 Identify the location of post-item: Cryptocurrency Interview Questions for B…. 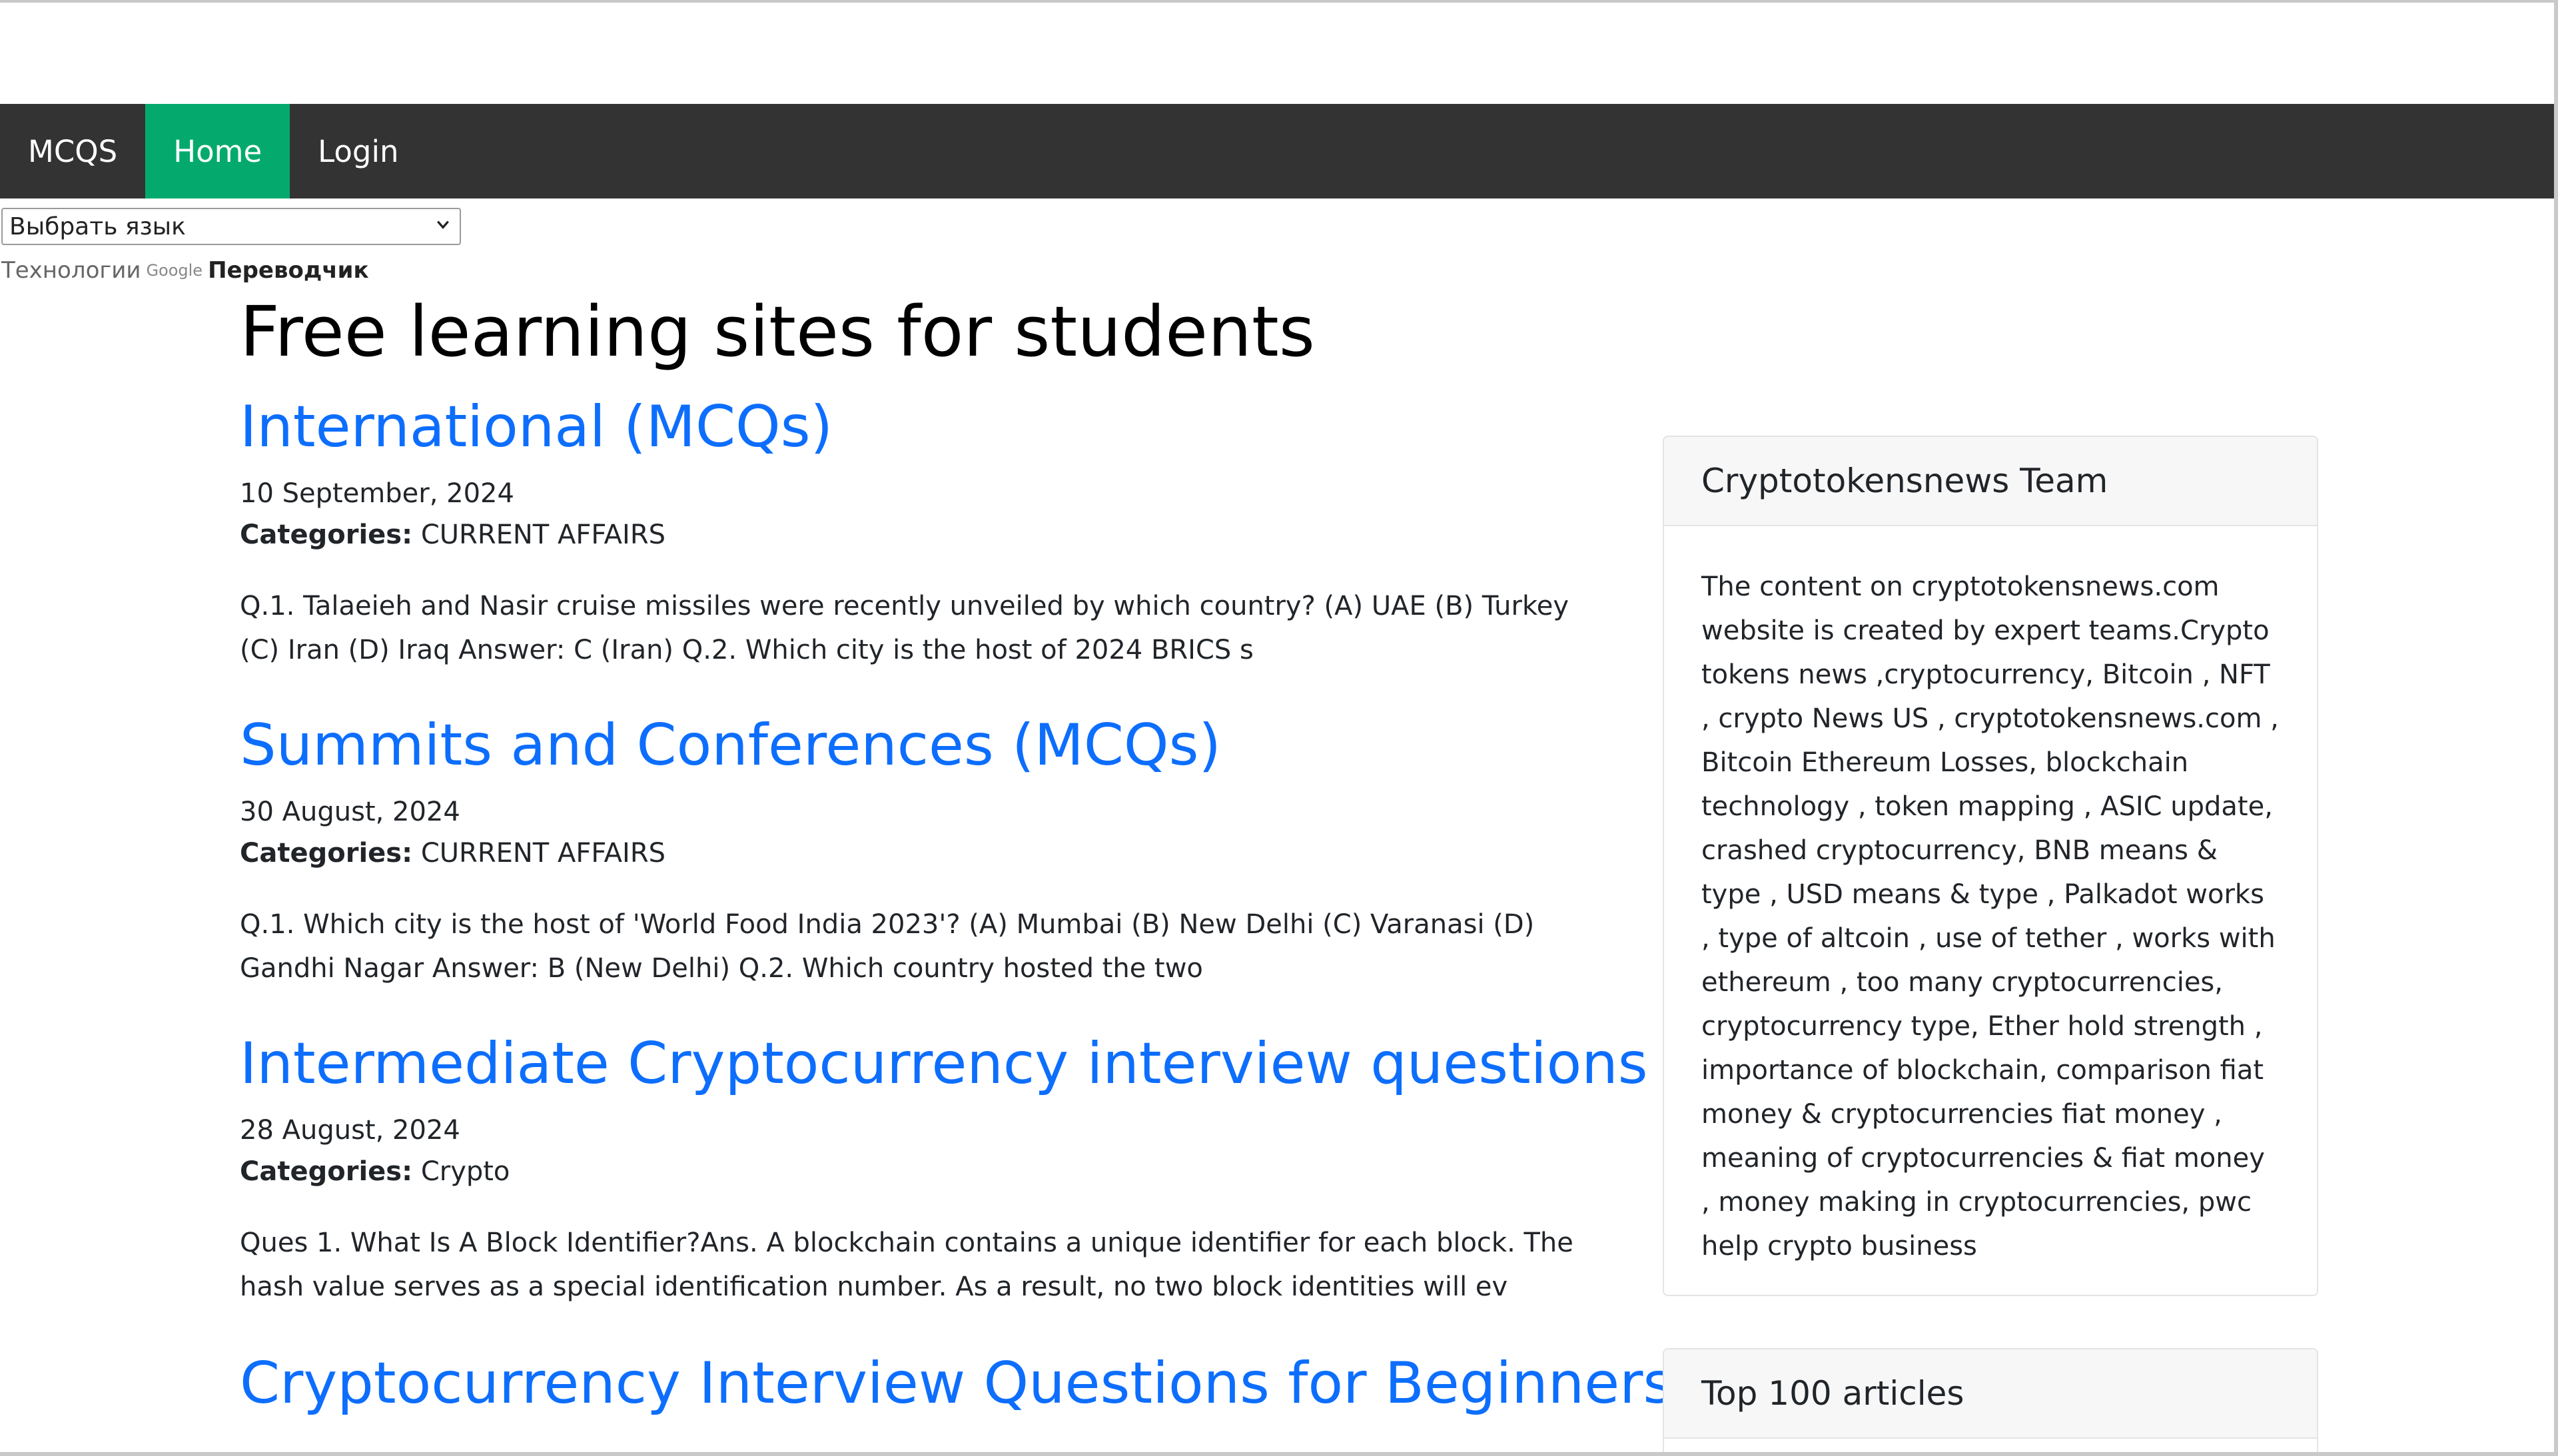
(956, 1383).